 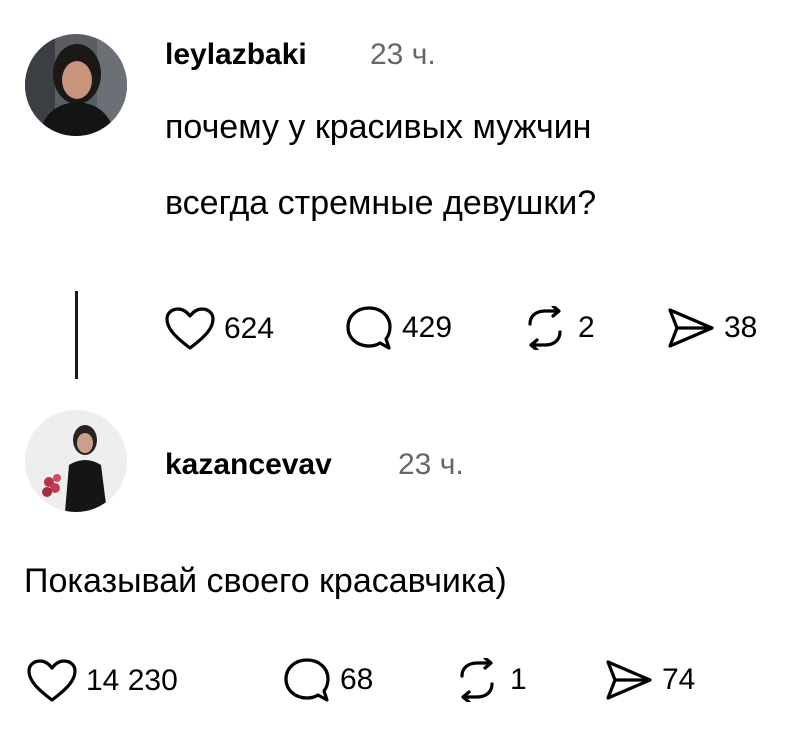 What do you see at coordinates (248, 465) in the screenshot?
I see `username: kazancevav` at bounding box center [248, 465].